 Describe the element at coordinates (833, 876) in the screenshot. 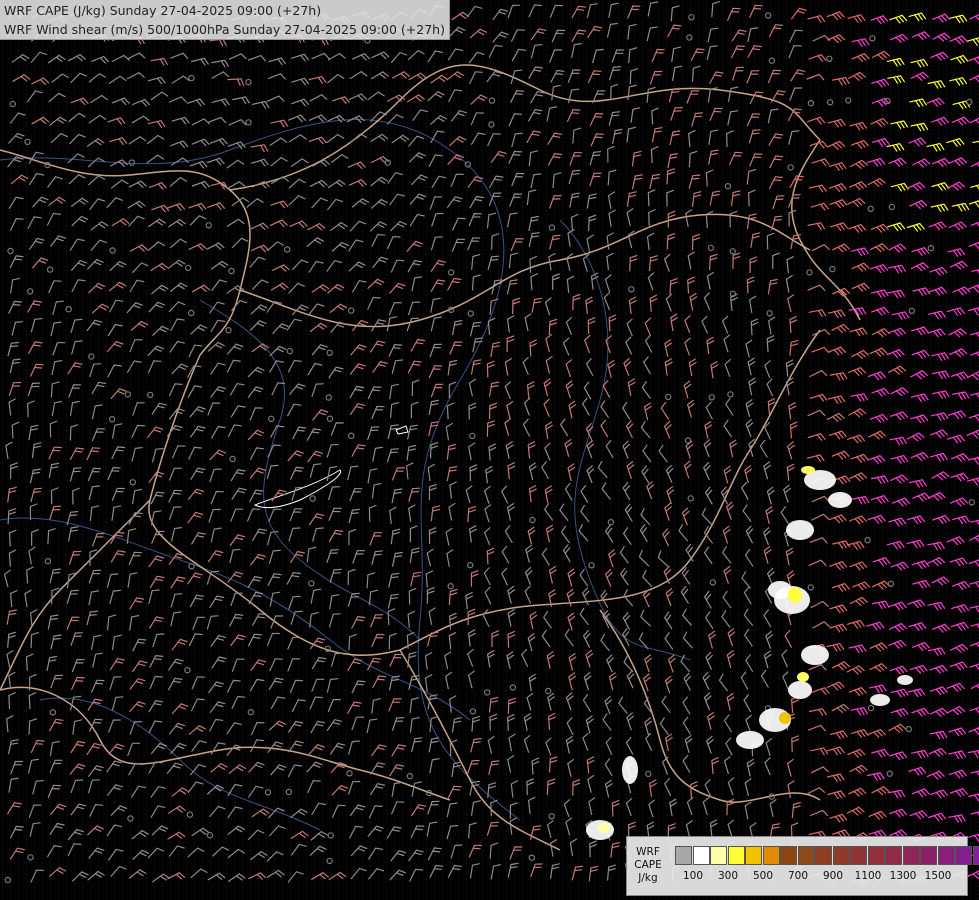

I see `legend-tick-label: 900` at that location.